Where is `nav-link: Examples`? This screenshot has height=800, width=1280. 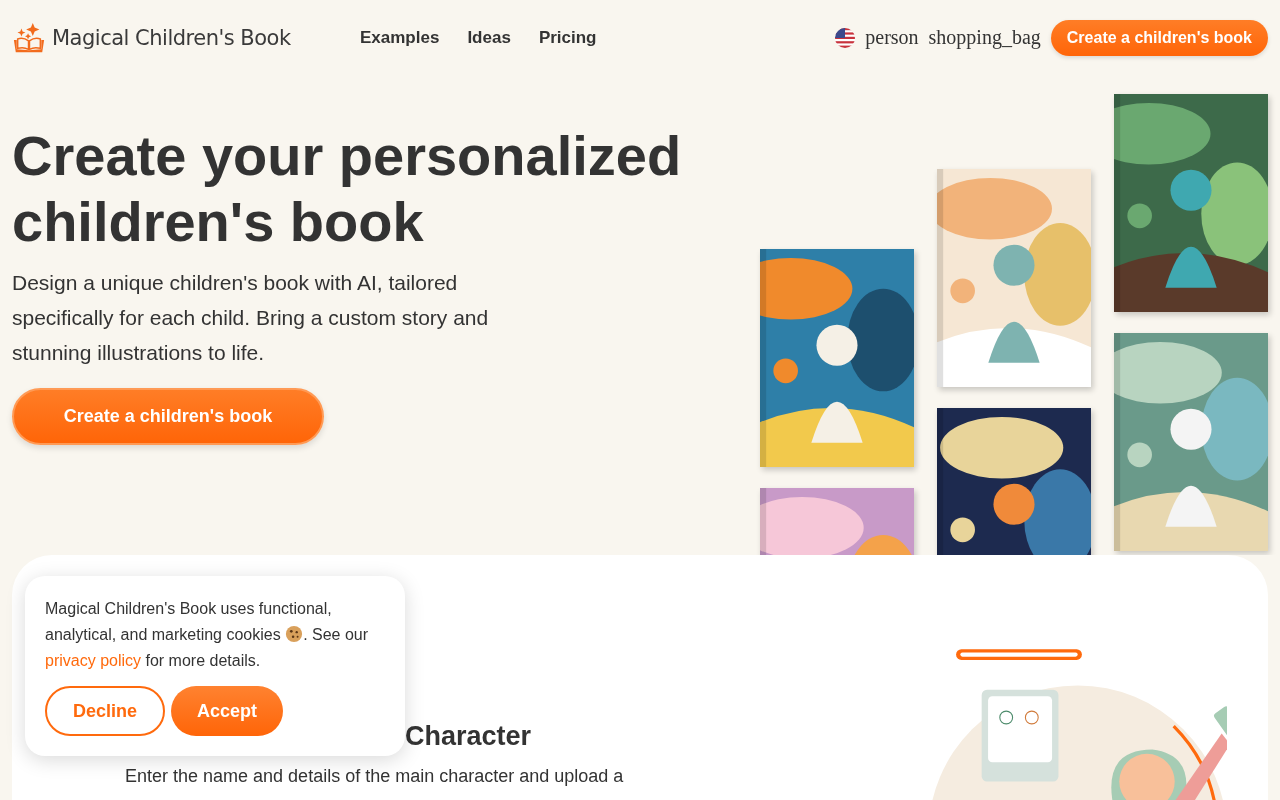
nav-link: Examples is located at coordinates (400, 37).